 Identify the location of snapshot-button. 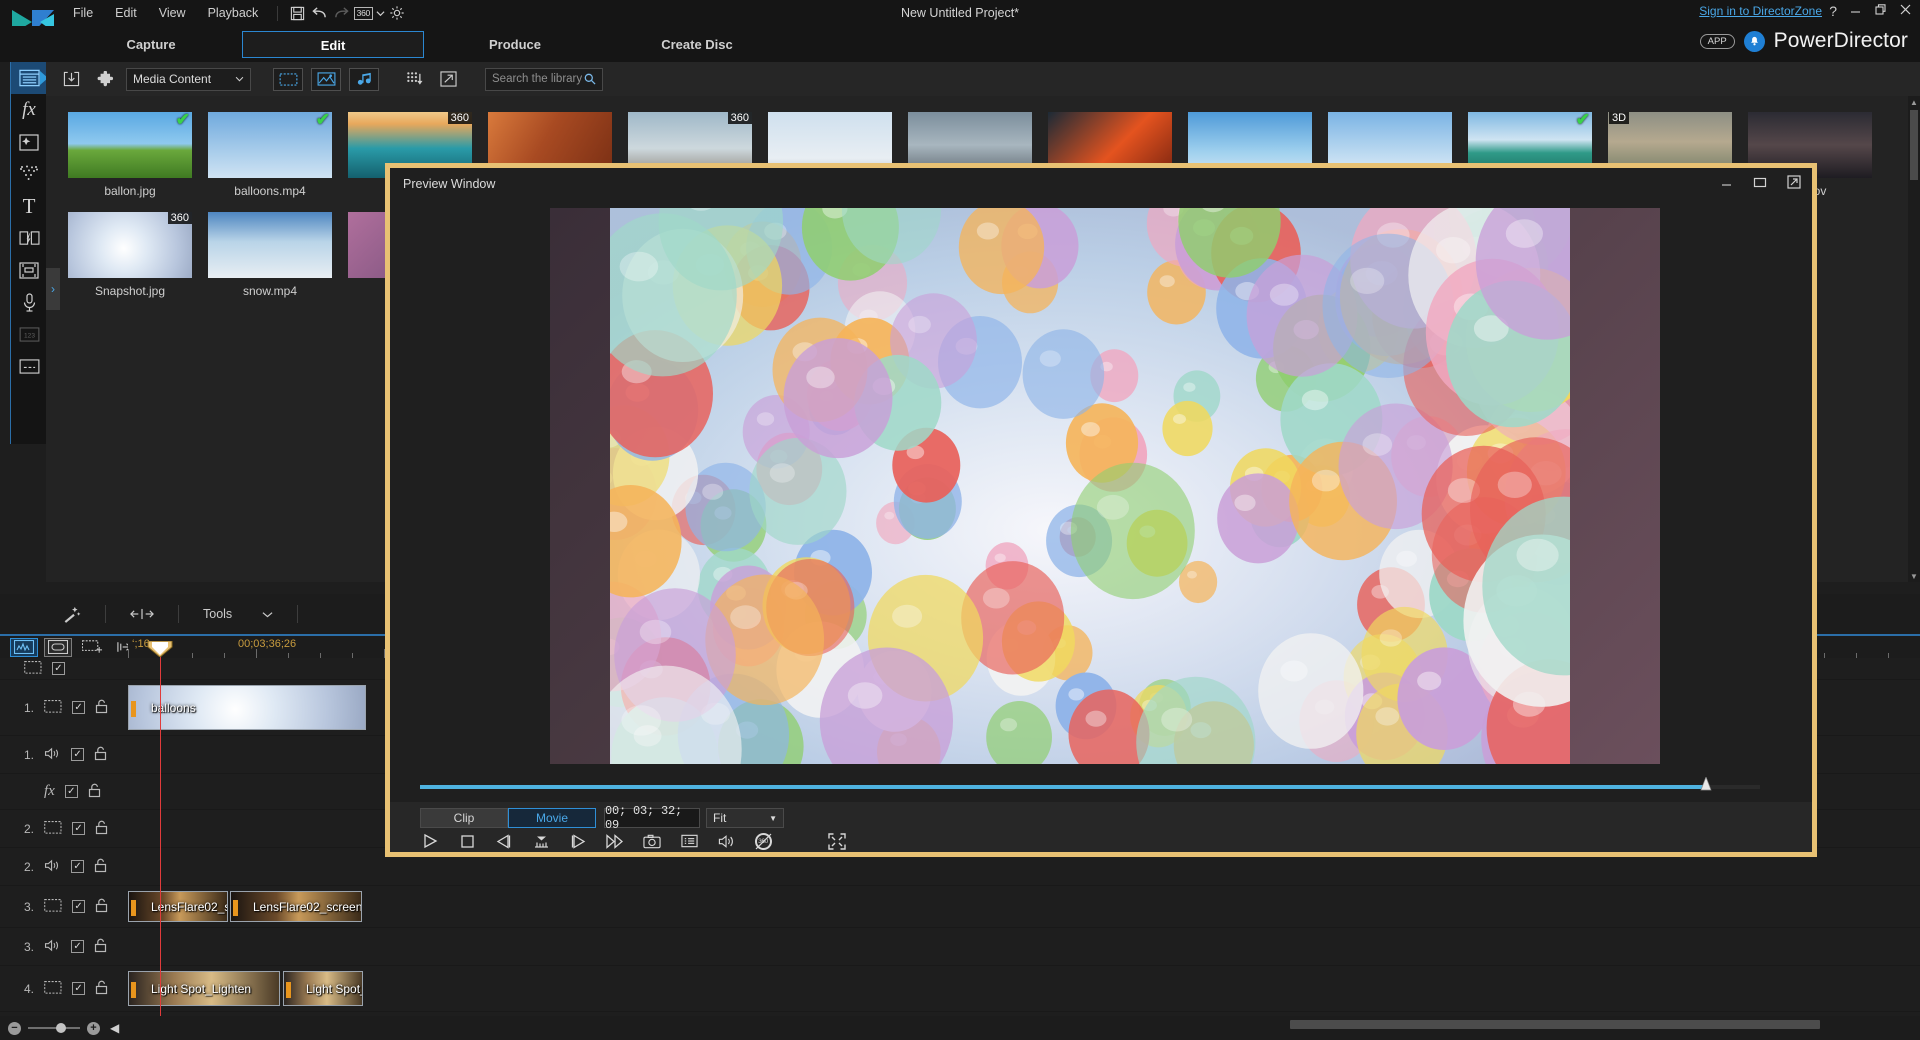
(652, 841).